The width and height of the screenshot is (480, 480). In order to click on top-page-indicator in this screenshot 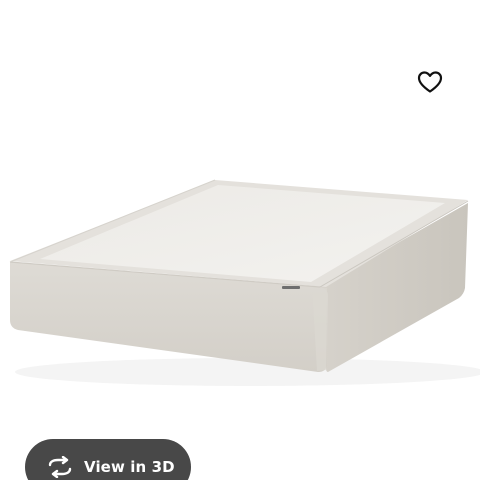, I will do `click(290, 1)`.